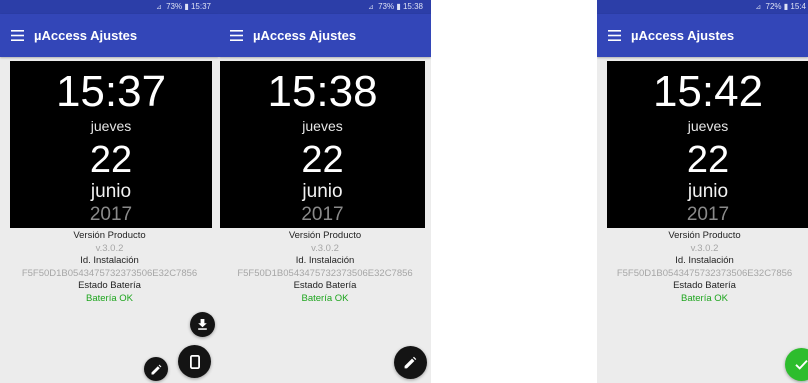 Image resolution: width=808 pixels, height=383 pixels. I want to click on device-fab, so click(194, 361).